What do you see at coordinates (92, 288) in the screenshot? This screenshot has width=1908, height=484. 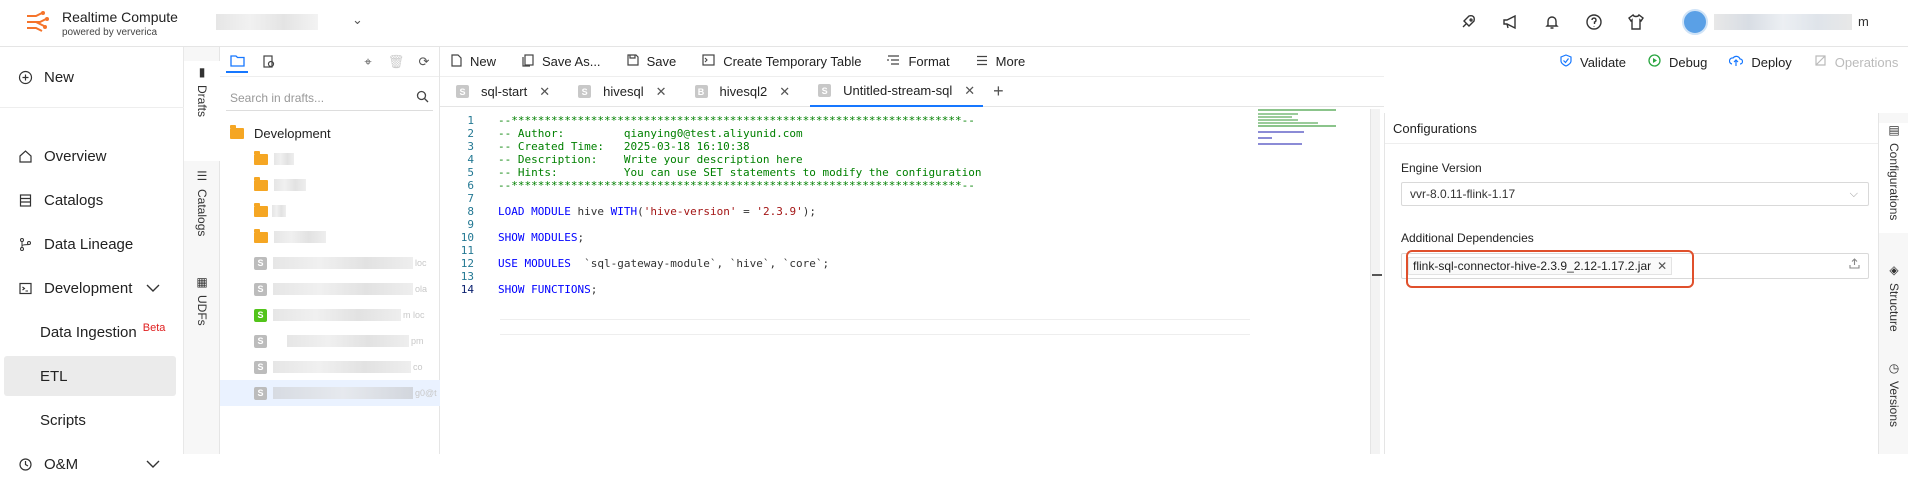 I see `nav-item-development: Development` at bounding box center [92, 288].